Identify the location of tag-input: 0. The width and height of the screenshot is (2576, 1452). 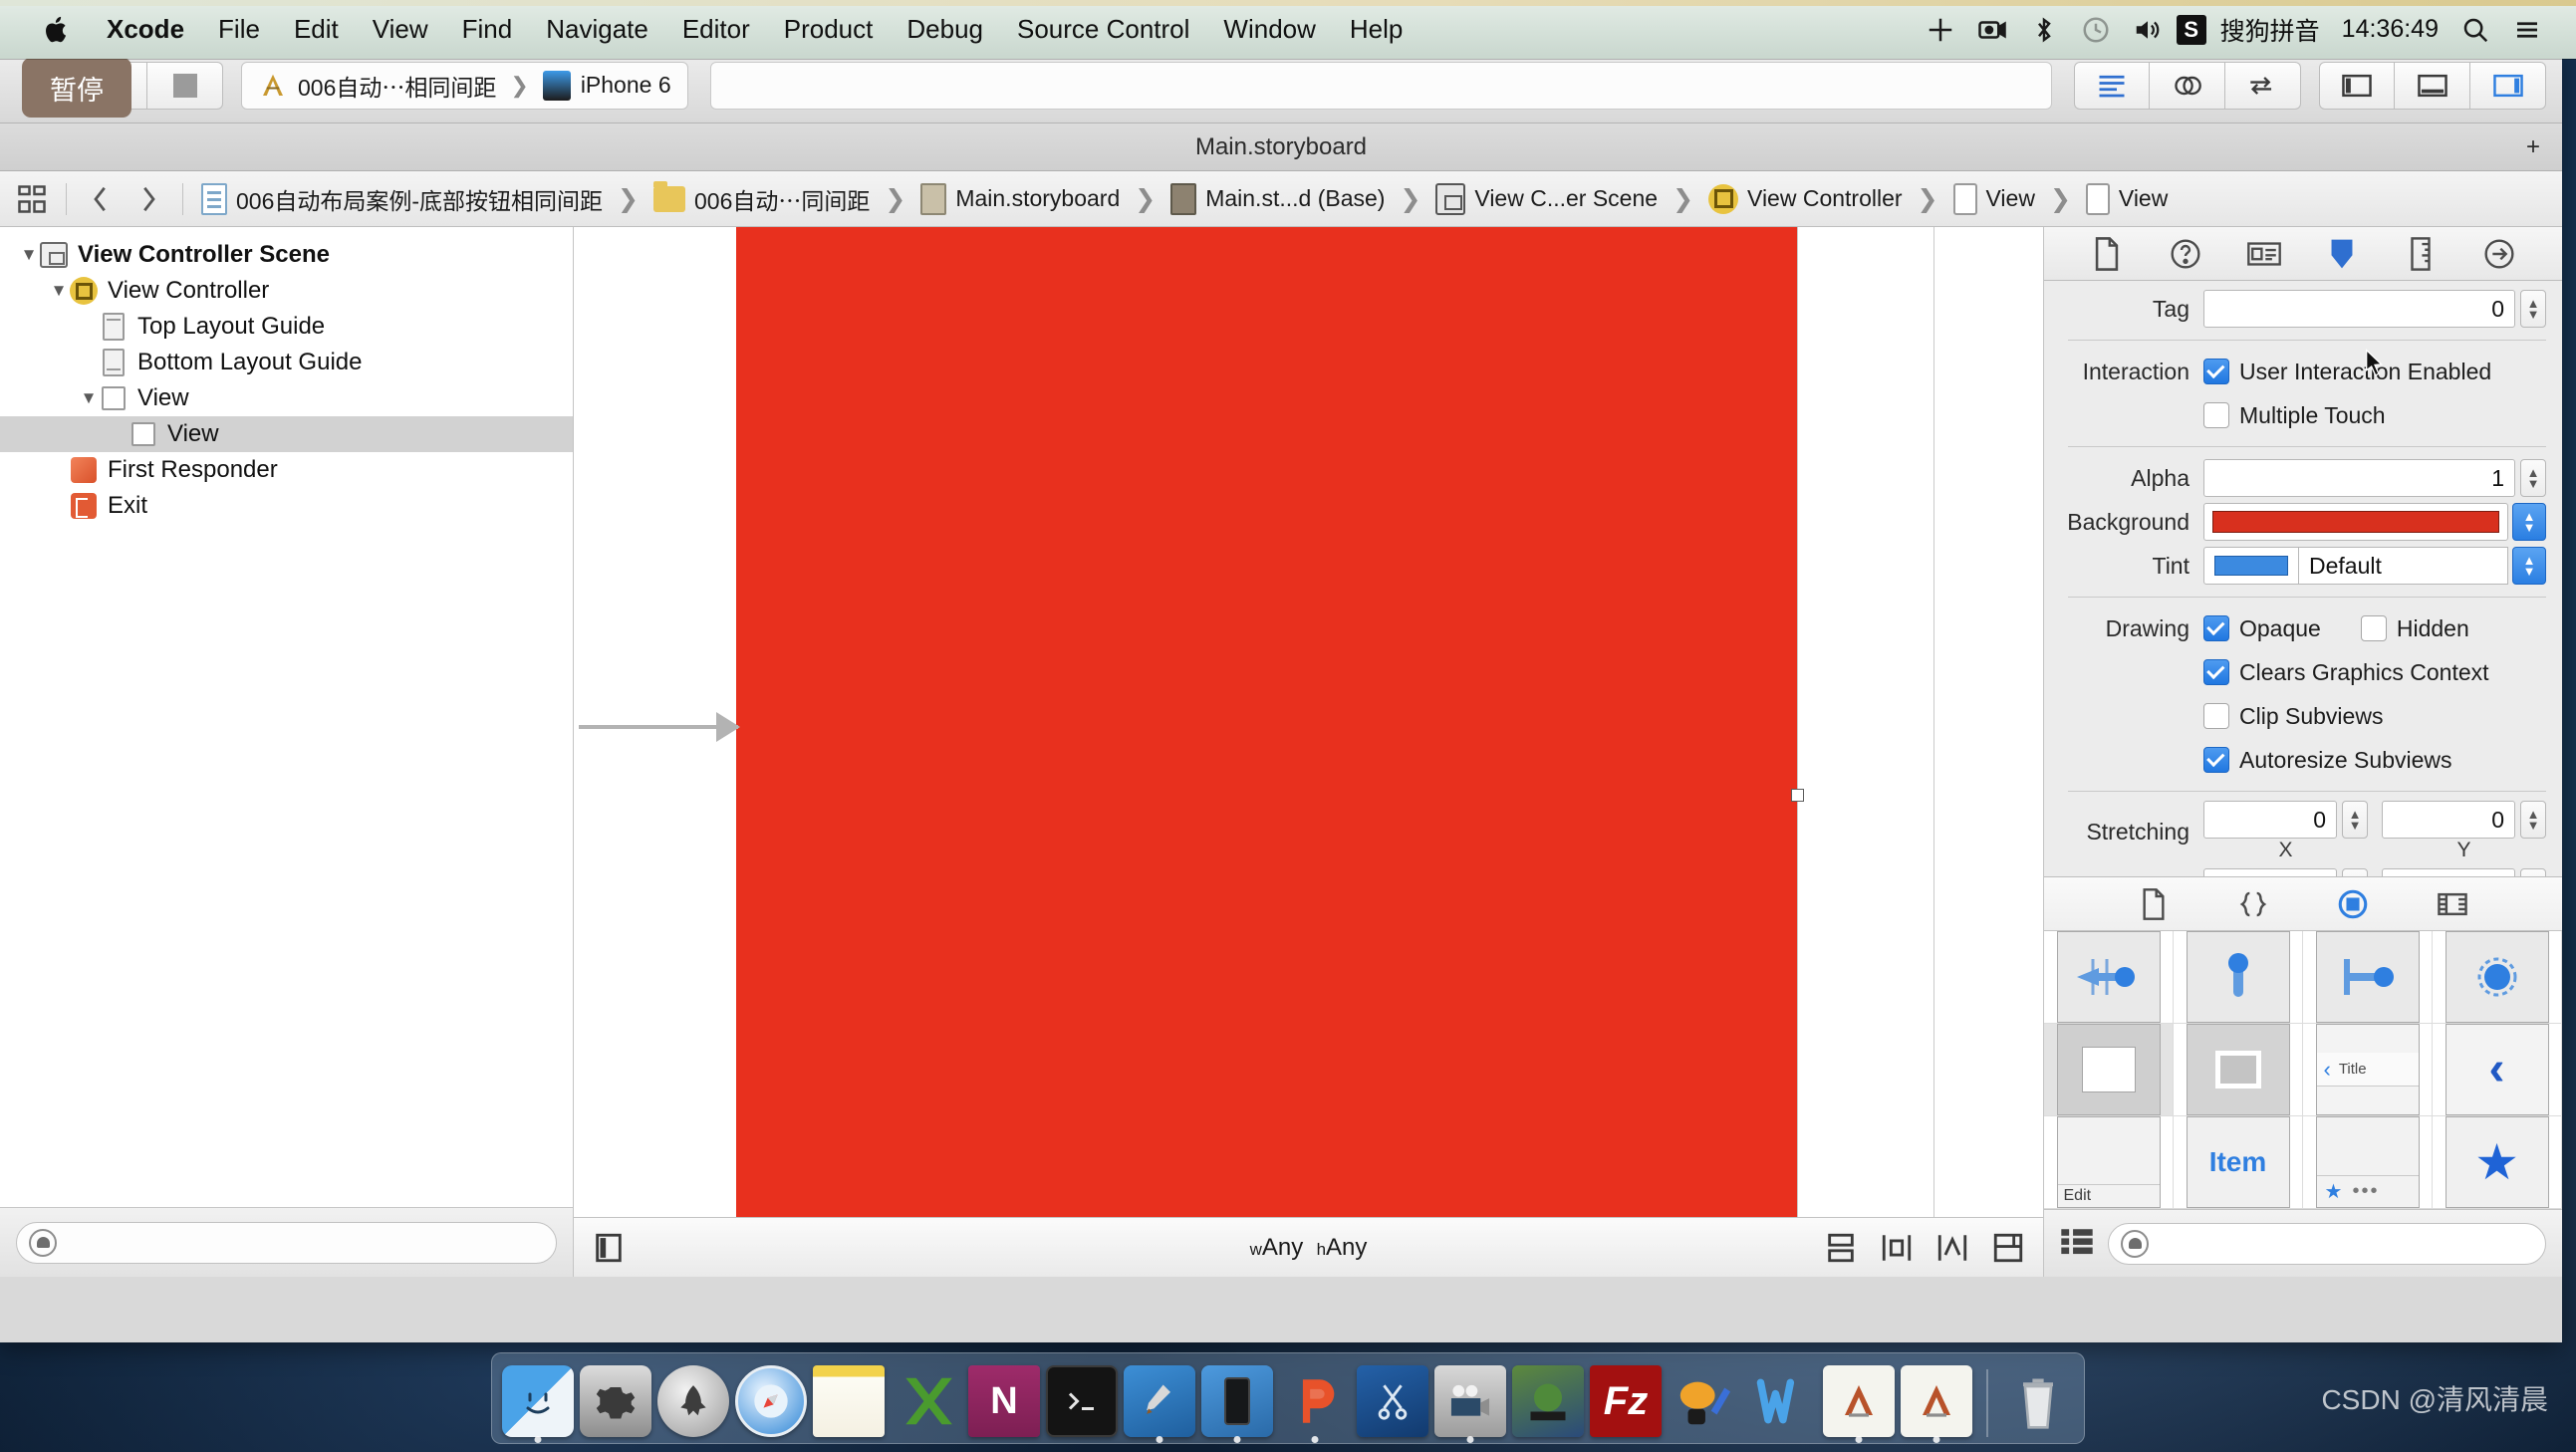
(2359, 310).